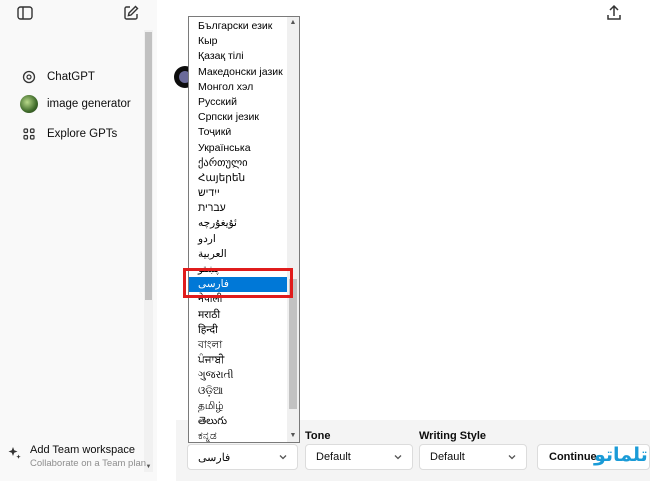 The image size is (650, 481). Describe the element at coordinates (293, 229) in the screenshot. I see `dropdown-scrollbar: ▲ ▼` at that location.